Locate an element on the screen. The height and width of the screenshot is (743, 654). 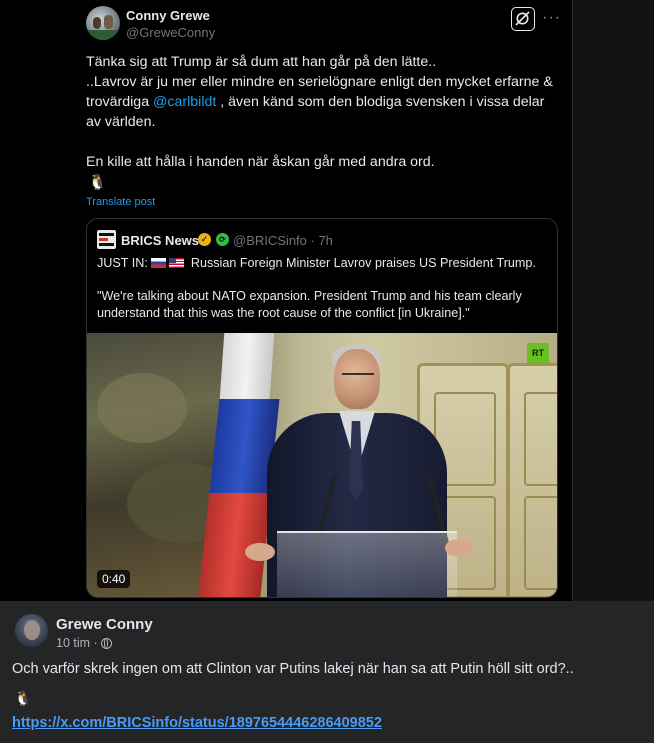
russia-flag-icon is located at coordinates (159, 263).